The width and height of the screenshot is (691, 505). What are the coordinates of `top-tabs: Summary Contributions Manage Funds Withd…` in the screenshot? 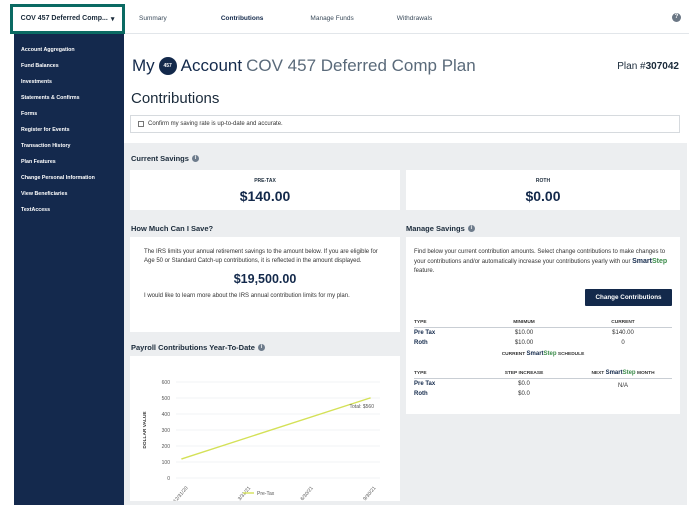 It's located at (278, 18).